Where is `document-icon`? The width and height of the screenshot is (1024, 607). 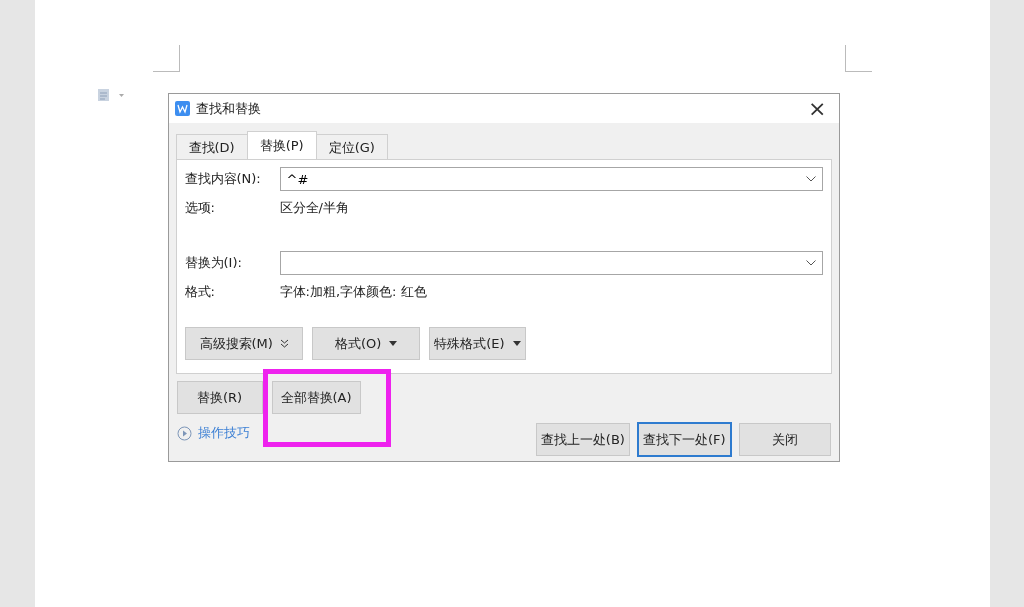 document-icon is located at coordinates (111, 95).